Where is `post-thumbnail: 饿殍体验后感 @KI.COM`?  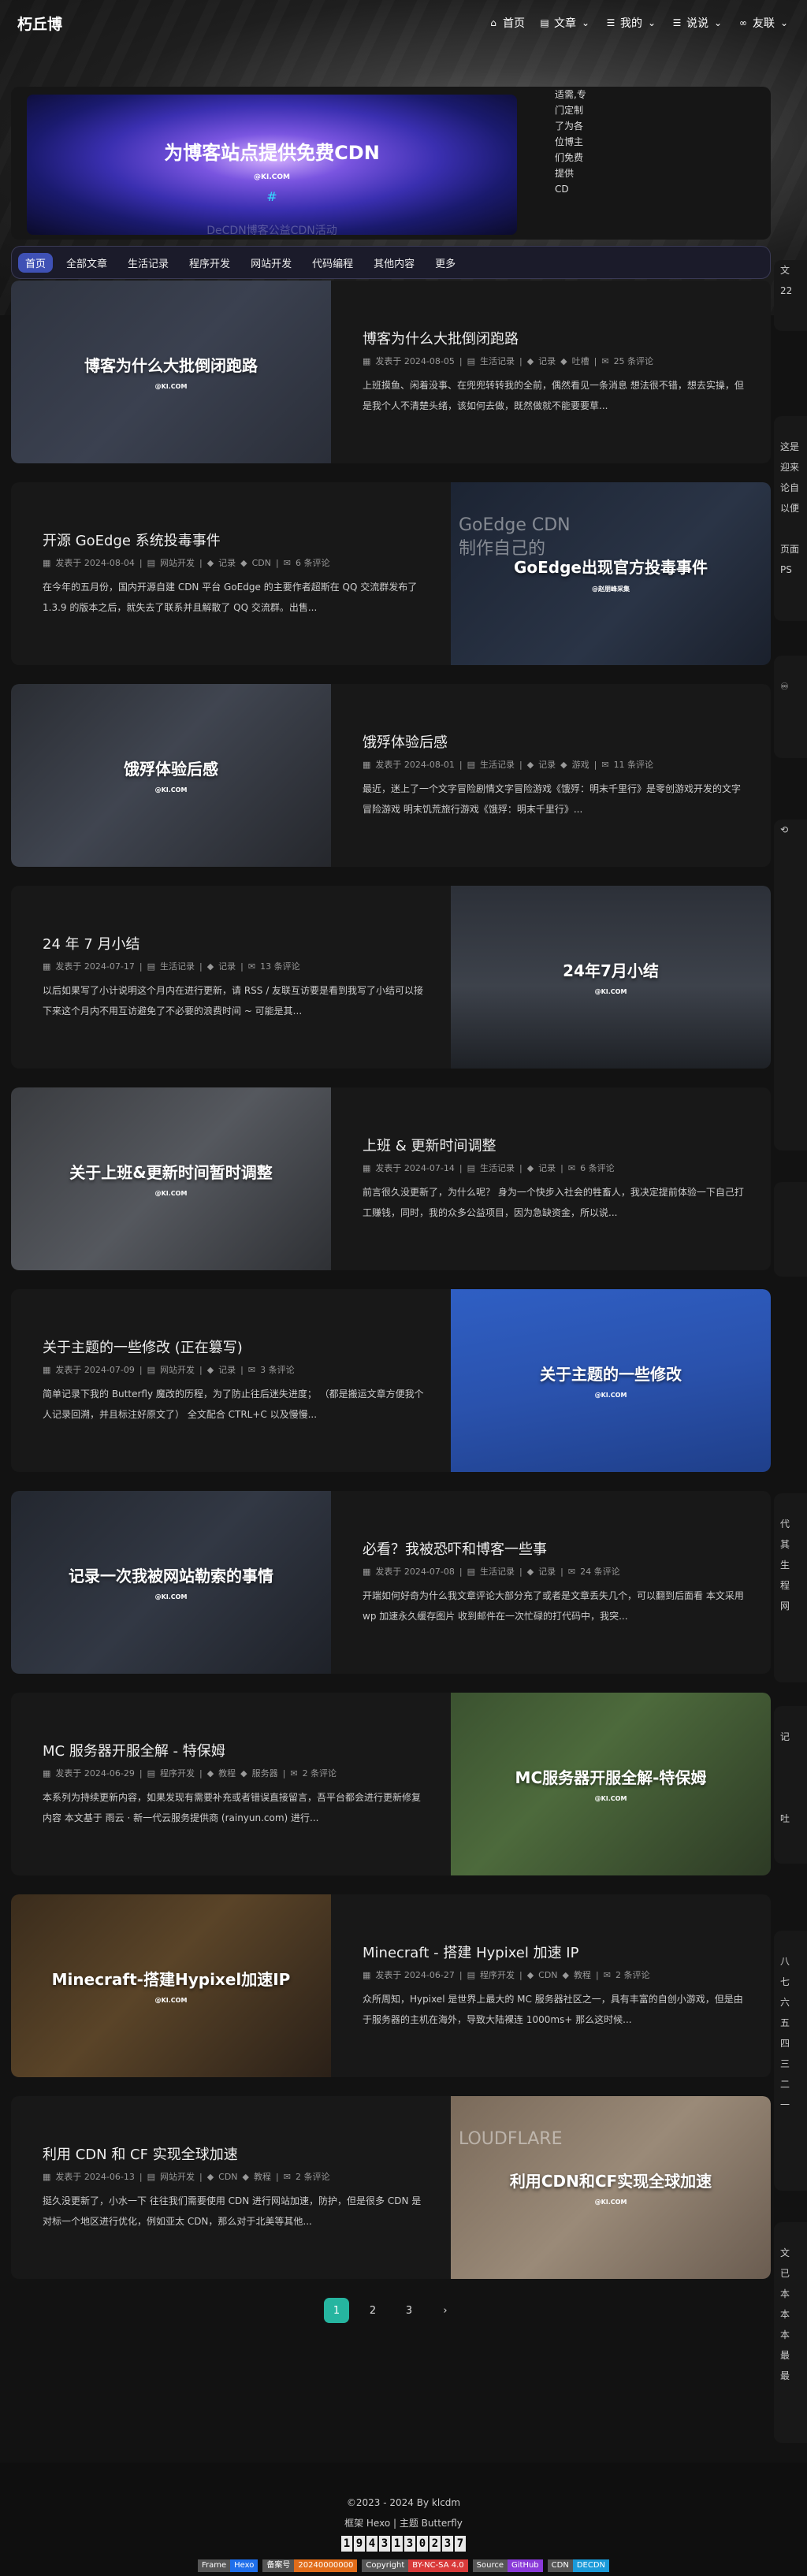 post-thumbnail: 饿殍体验后感 @KI.COM is located at coordinates (171, 775).